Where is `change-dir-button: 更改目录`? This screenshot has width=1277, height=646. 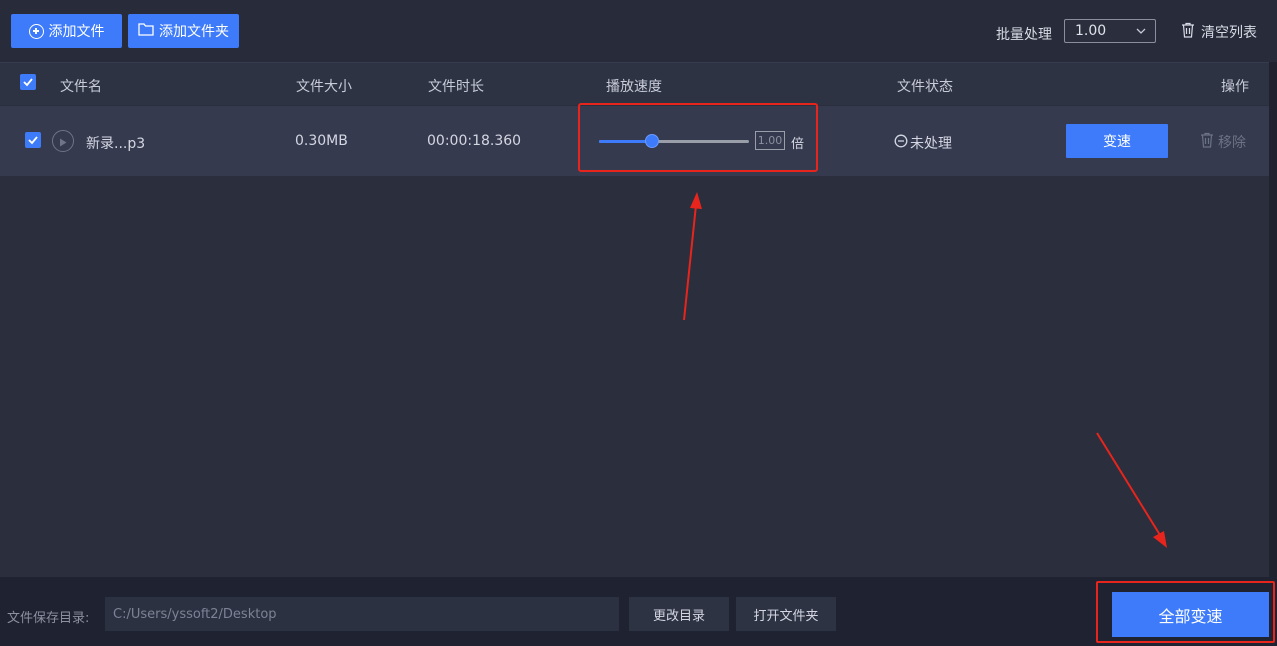
change-dir-button: 更改目录 is located at coordinates (679, 614).